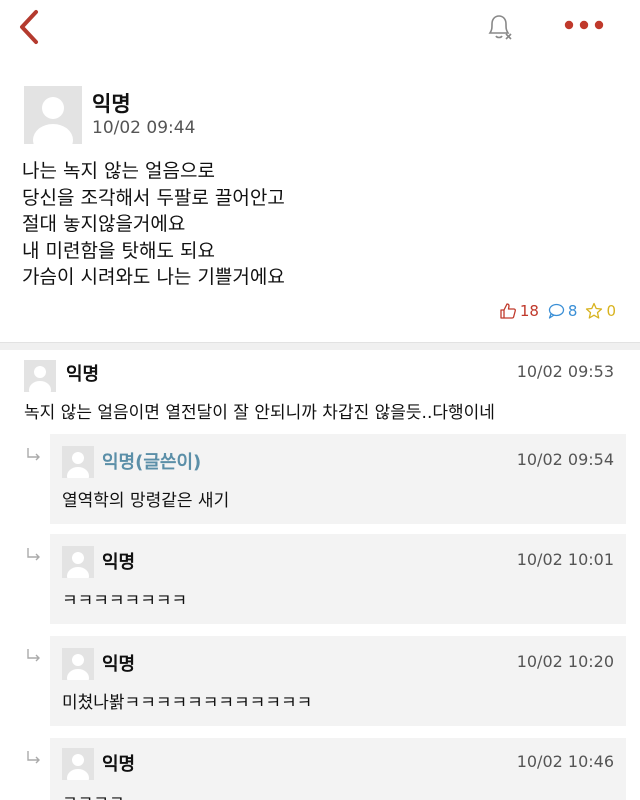  I want to click on reply: 익명 10/02 10:20 미쳤나봙ㅋㅋㅋㅋㅋㅋㅋㅋㅋㅋㅋㅋ, so click(338, 681).